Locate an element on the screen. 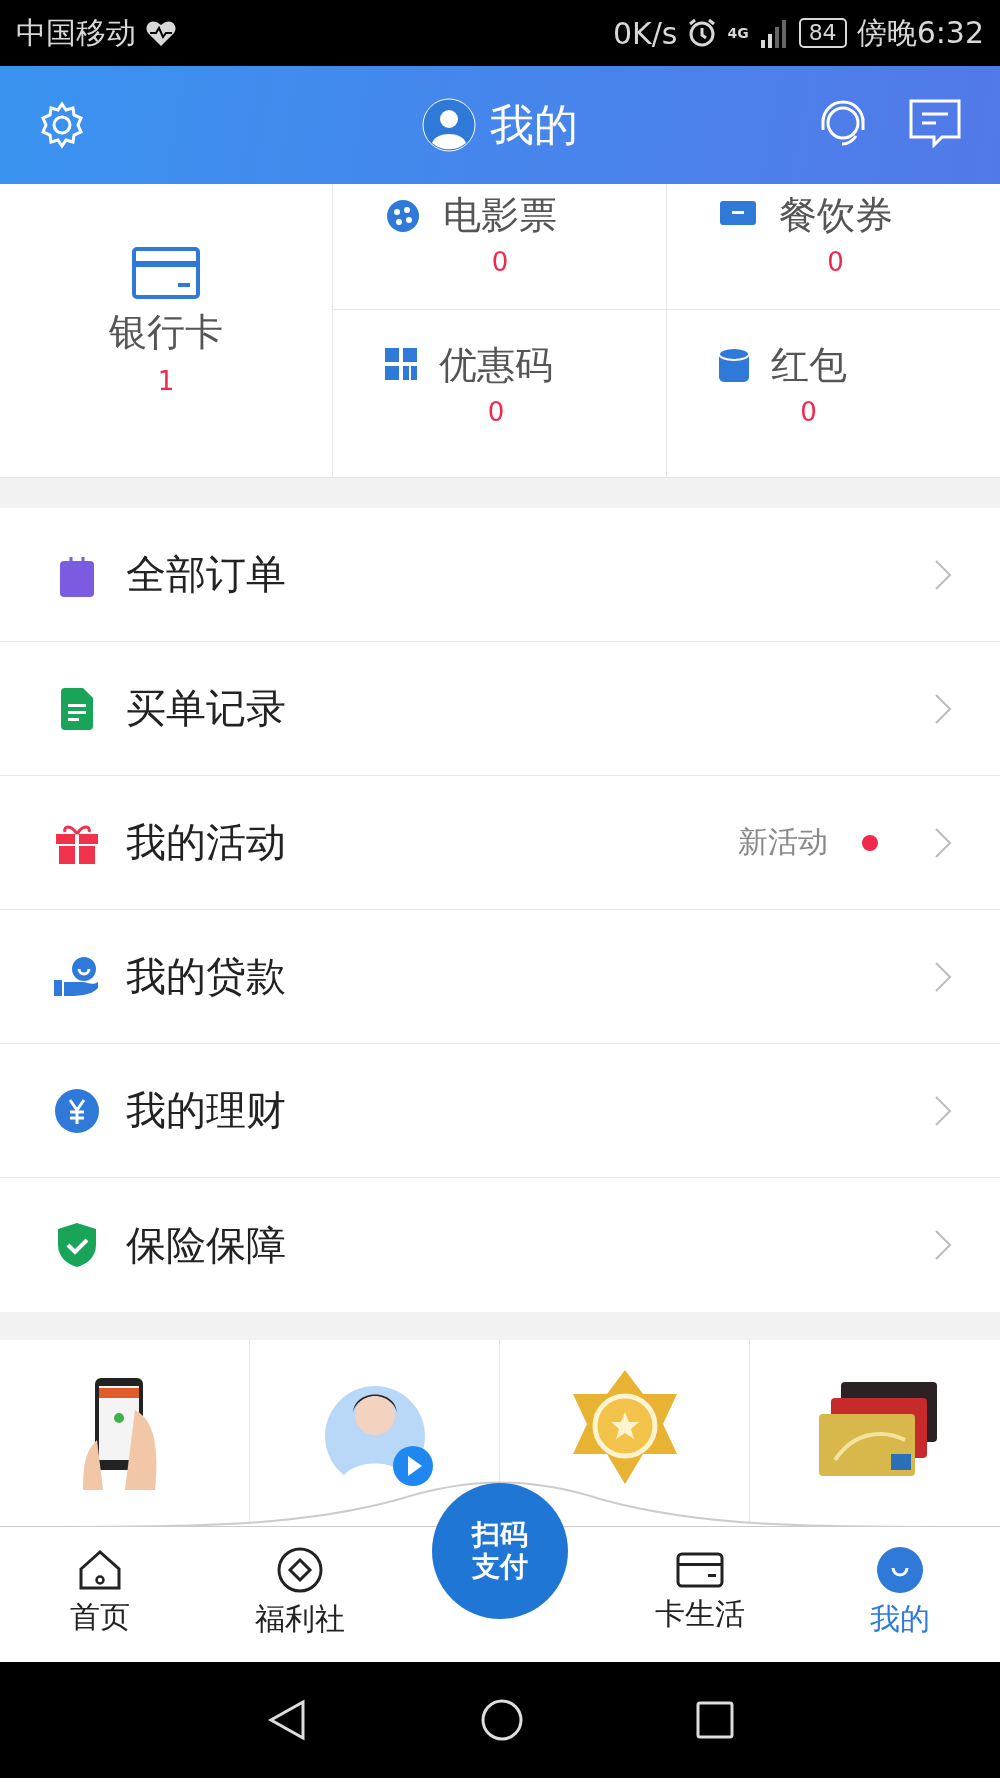 This screenshot has height=1778, width=1000. shield-check-icon is located at coordinates (77, 1245).